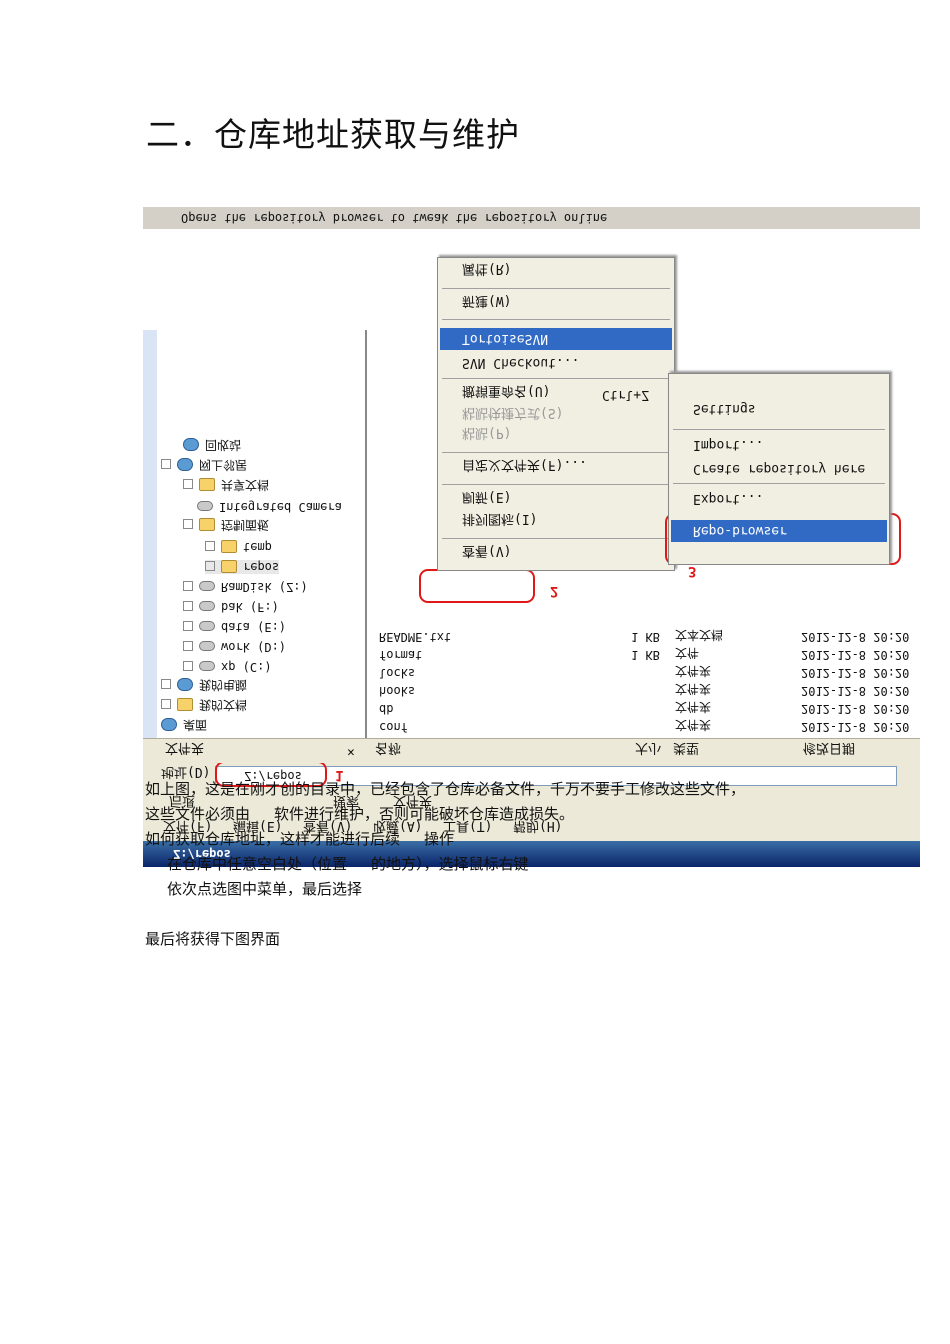 Image resolution: width=950 pixels, height=1344 pixels. Describe the element at coordinates (699, 635) in the screenshot. I see `file-type: 文本文档` at that location.